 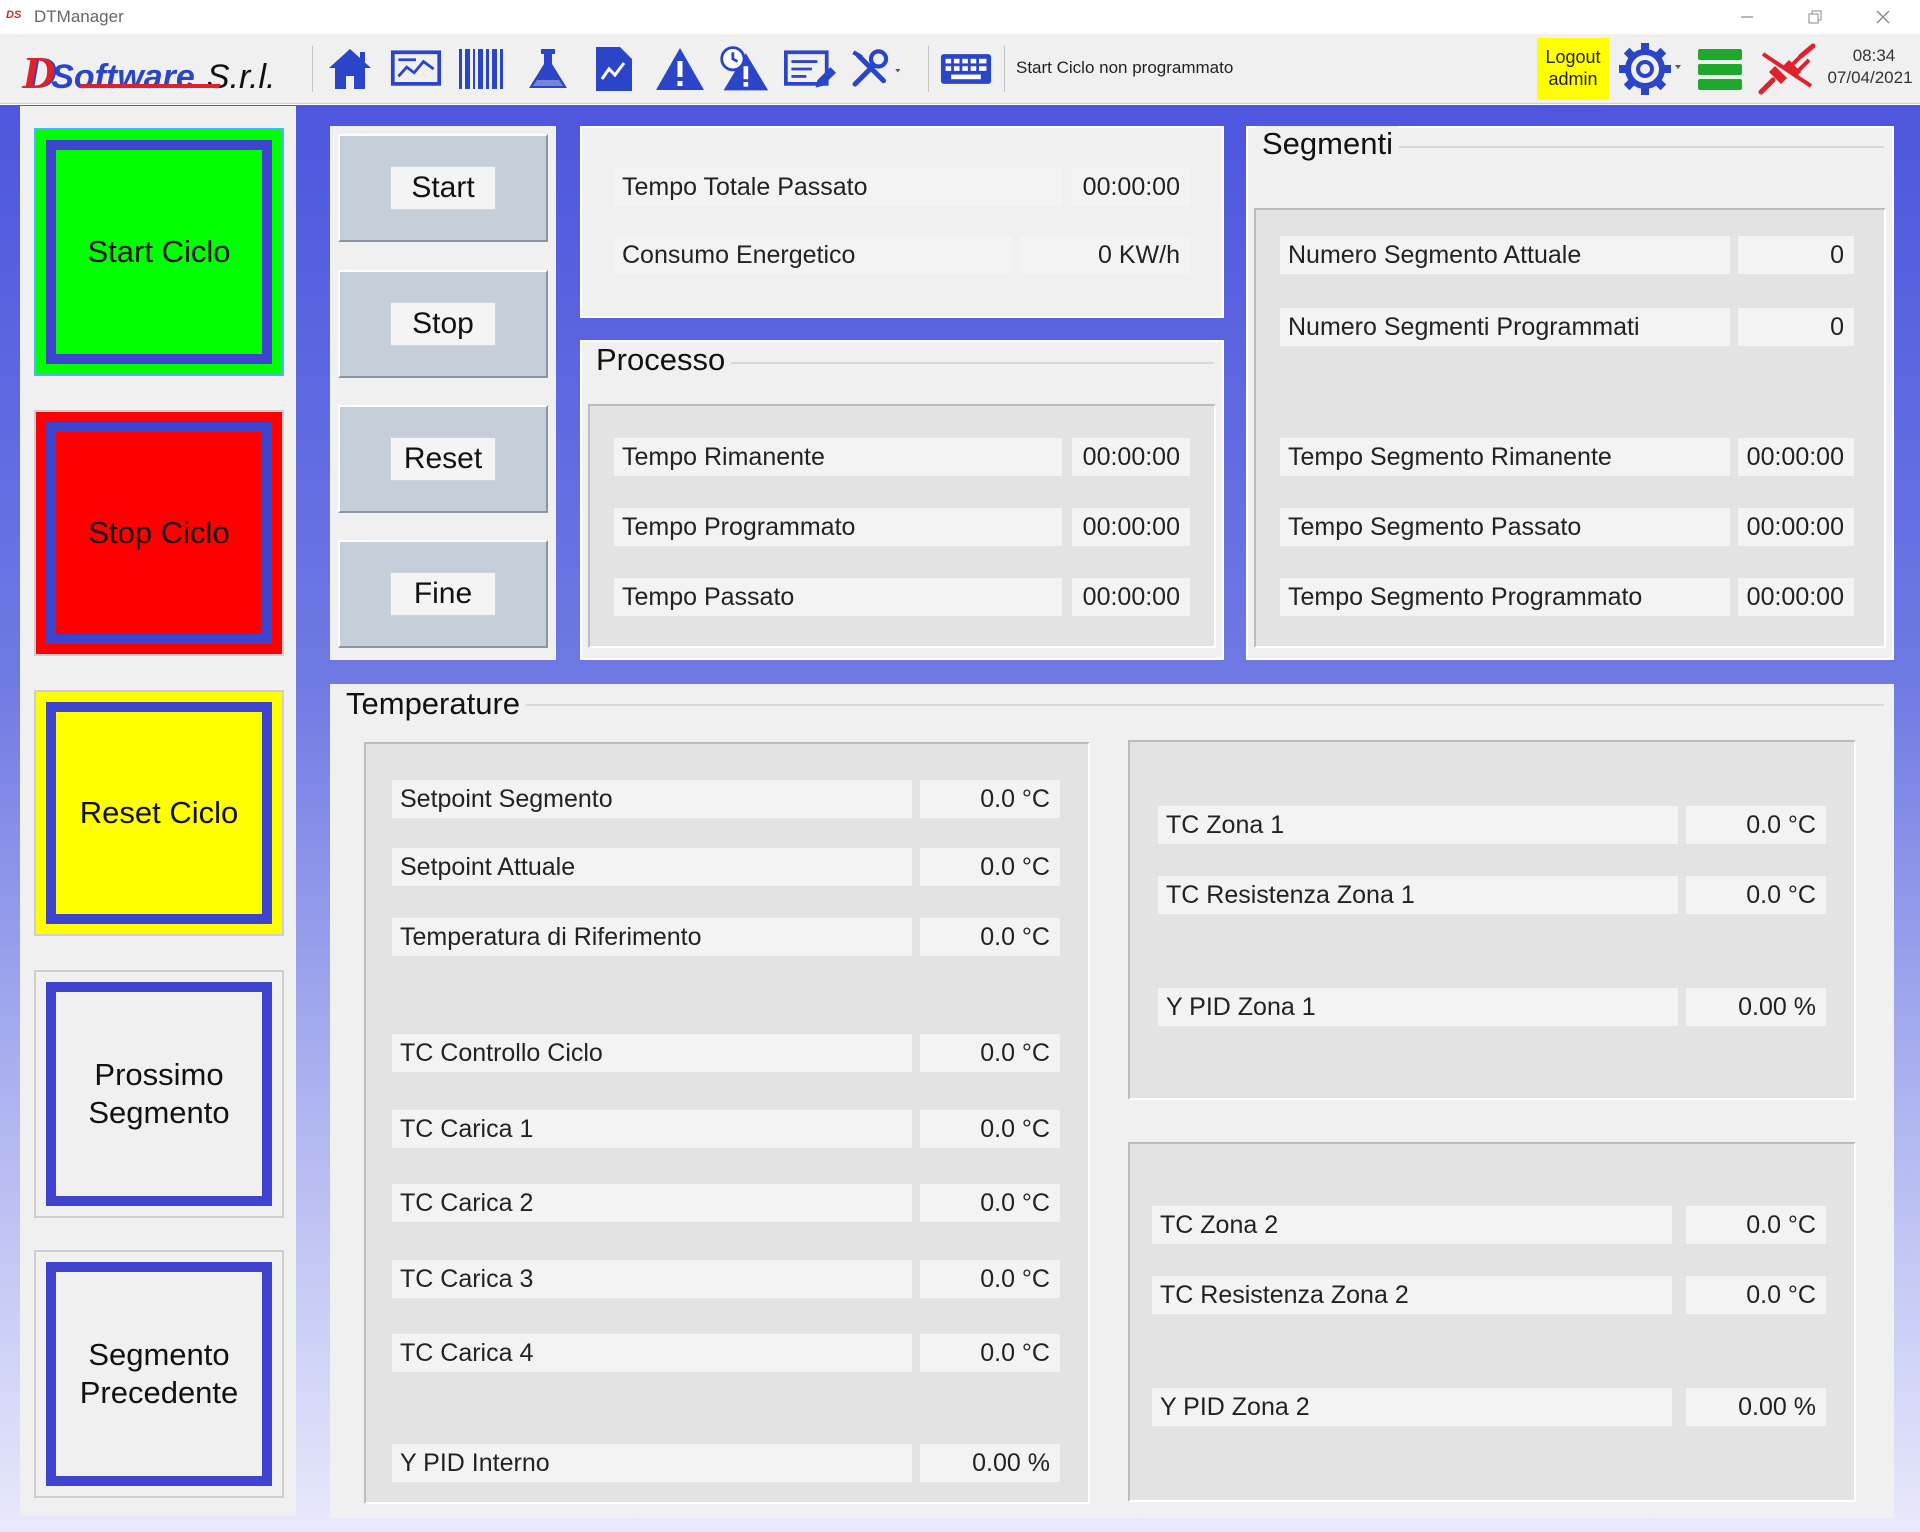 I want to click on processo-title: Processo, so click(x=661, y=360).